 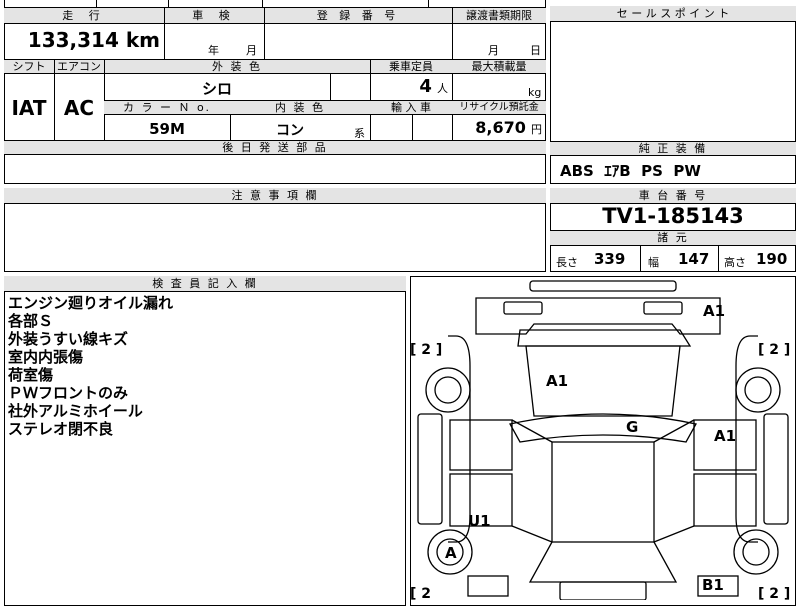 What do you see at coordinates (535, 92) in the screenshot?
I see `max-load-unit: kg` at bounding box center [535, 92].